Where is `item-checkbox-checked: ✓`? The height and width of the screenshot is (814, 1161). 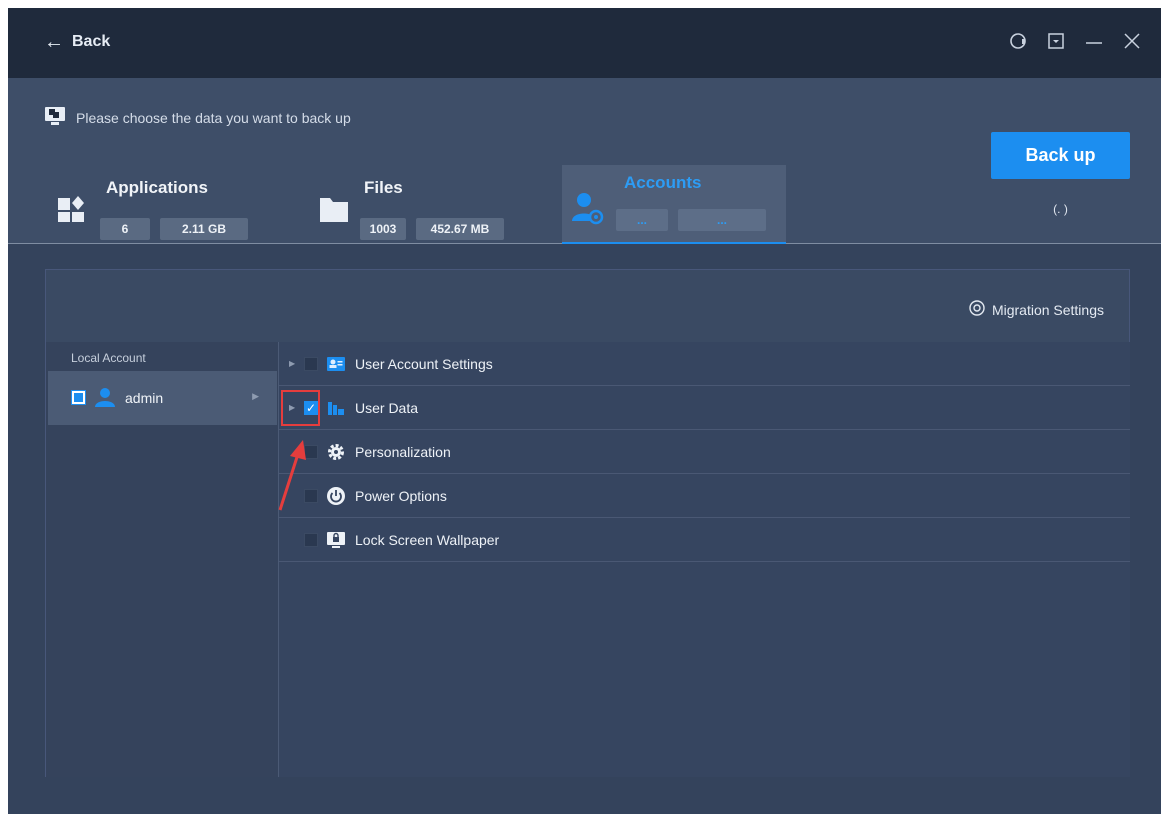 item-checkbox-checked: ✓ is located at coordinates (311, 407).